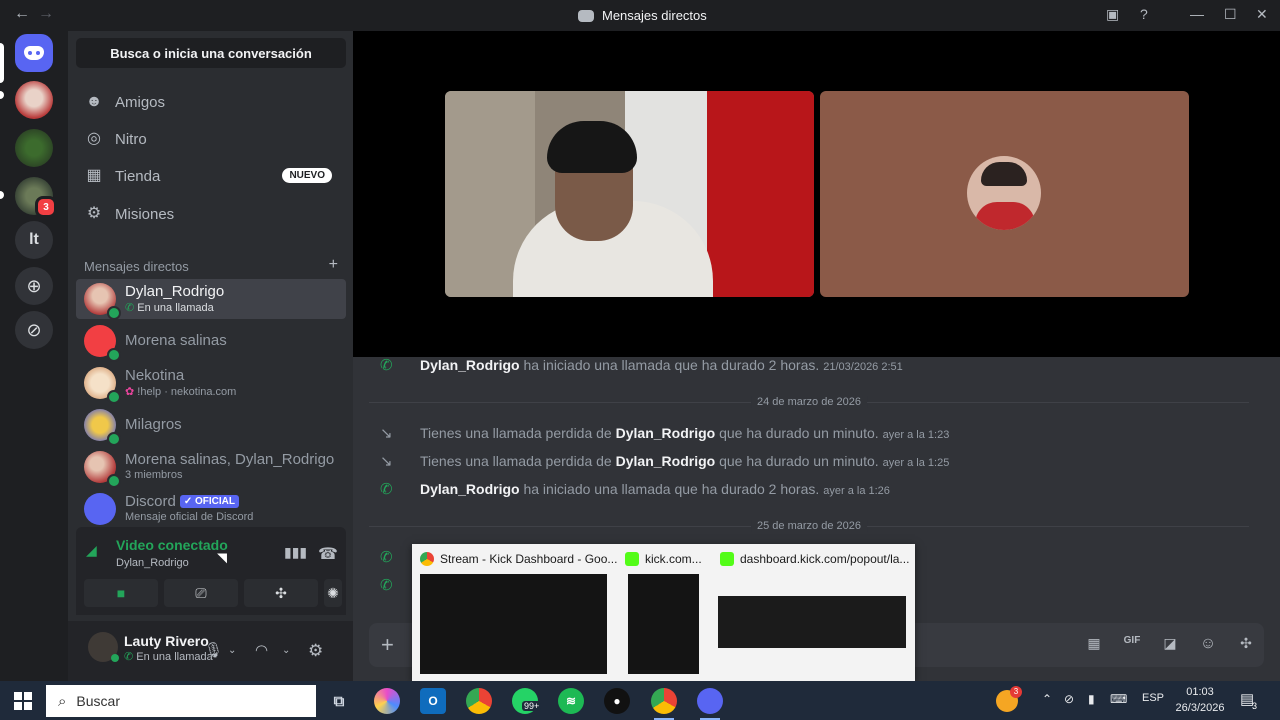 Image resolution: width=1280 pixels, height=720 pixels. What do you see at coordinates (387, 645) in the screenshot?
I see `attach-plus-icon: +` at bounding box center [387, 645].